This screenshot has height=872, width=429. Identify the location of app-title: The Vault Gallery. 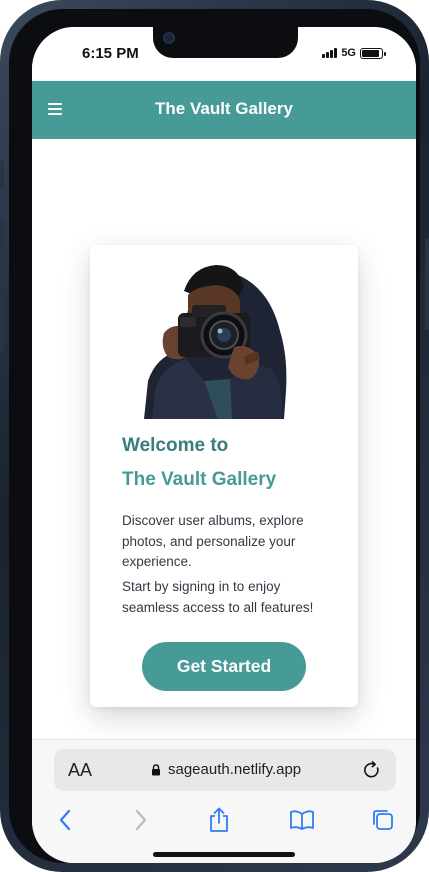
(224, 108).